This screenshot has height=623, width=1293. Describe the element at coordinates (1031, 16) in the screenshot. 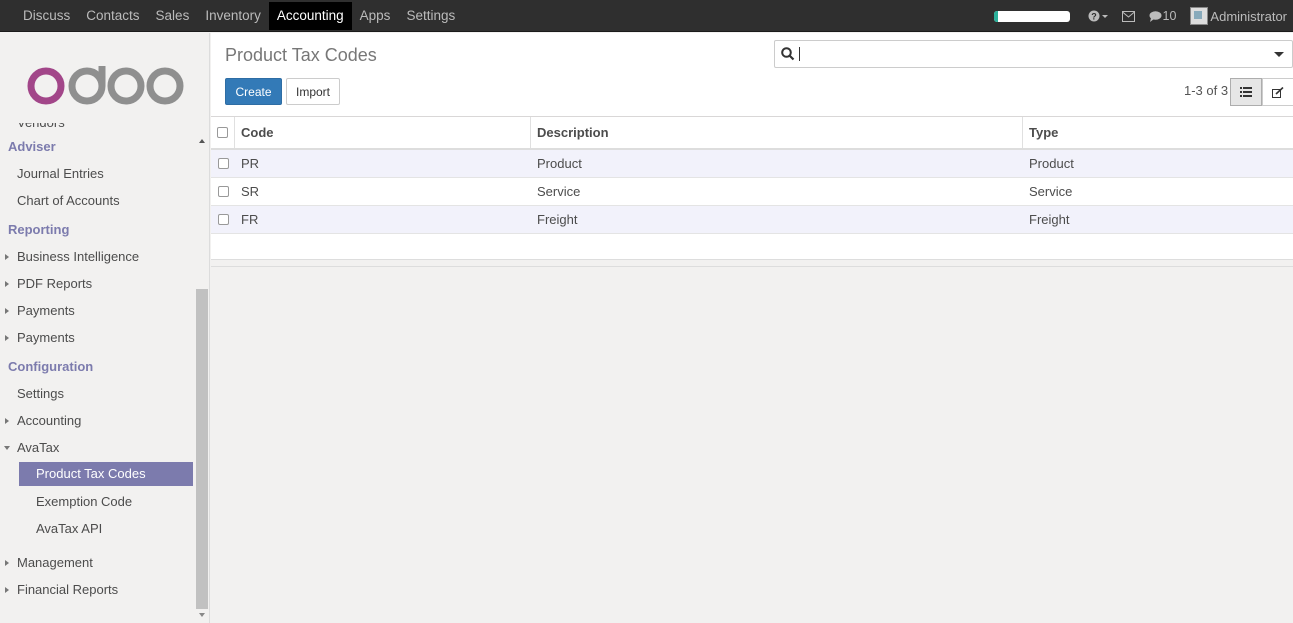

I see `progress-bar` at that location.